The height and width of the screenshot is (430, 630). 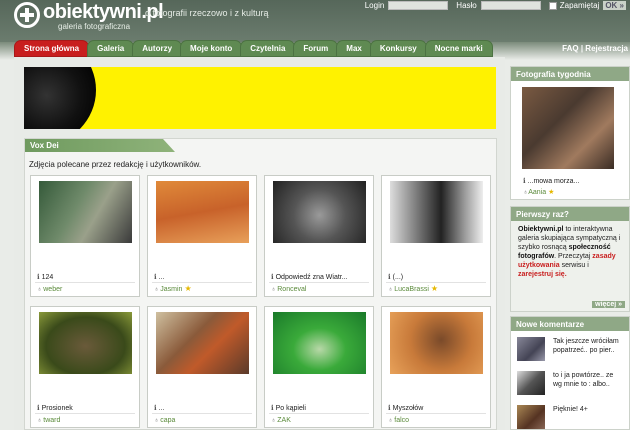 I want to click on box-header: Pierwszy raz?, so click(x=570, y=214).